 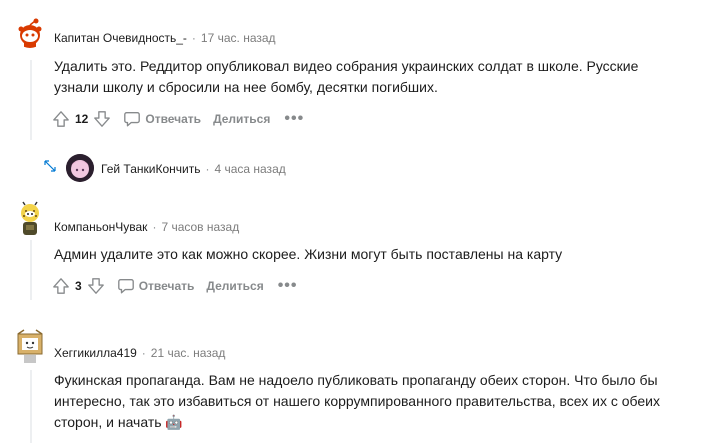 I want to click on timestamp: 7 часов назад, so click(x=200, y=227).